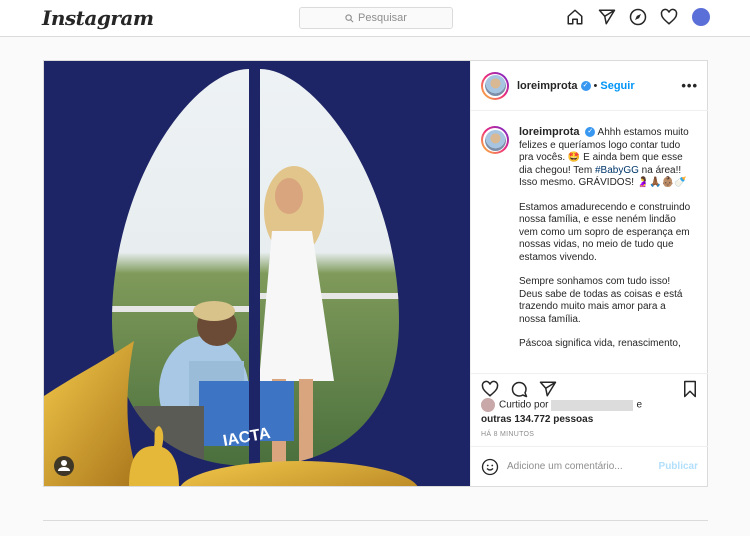 This screenshot has width=750, height=536. Describe the element at coordinates (490, 389) in the screenshot. I see `like-heart-icon` at that location.